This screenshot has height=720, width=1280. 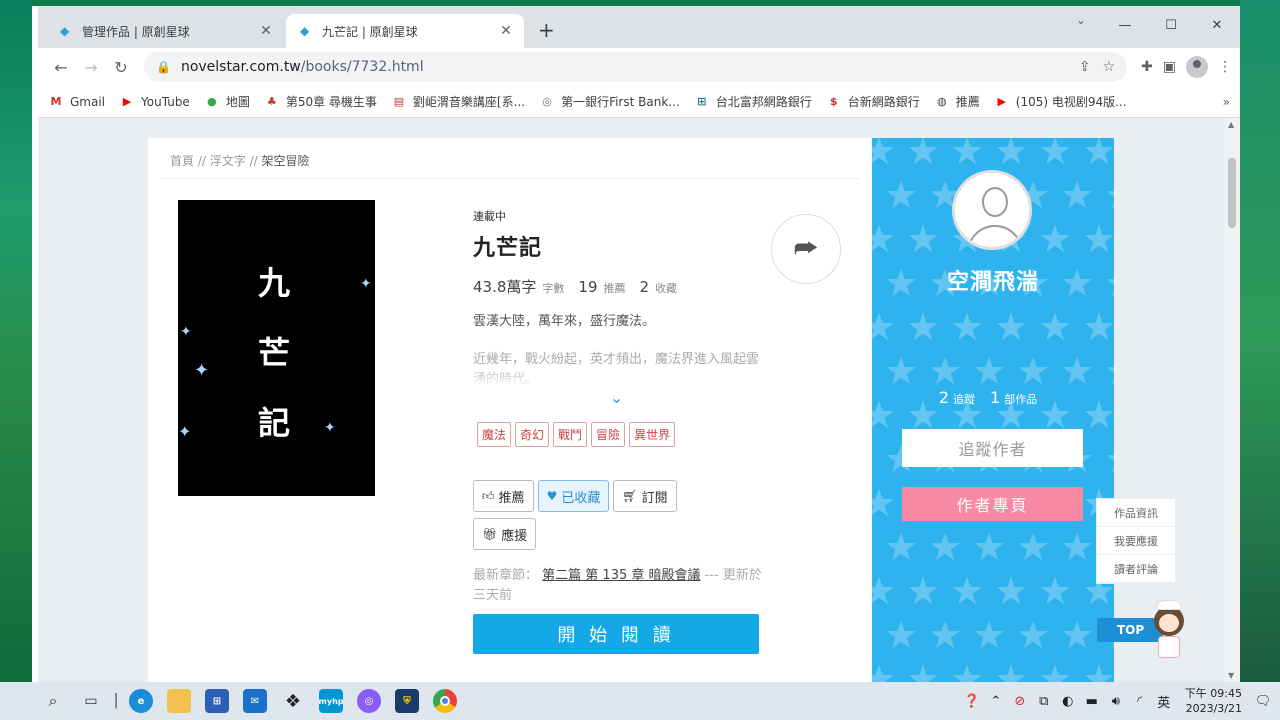 What do you see at coordinates (1136, 513) in the screenshot?
I see `side-menu-book-info: 作品資訊` at bounding box center [1136, 513].